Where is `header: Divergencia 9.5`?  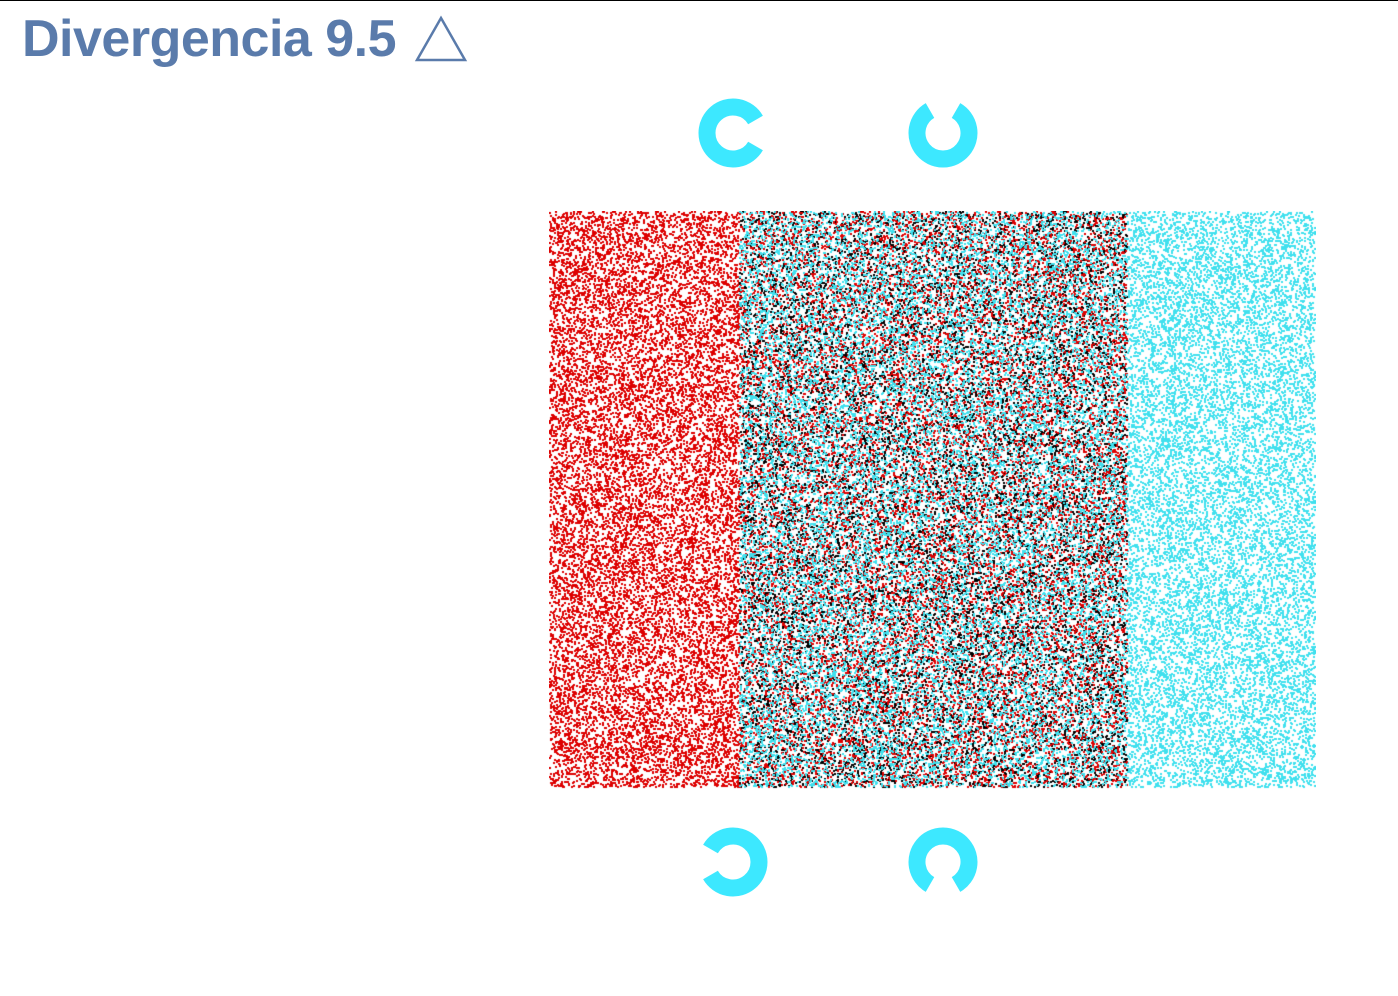
header: Divergencia 9.5 is located at coordinates (245, 39).